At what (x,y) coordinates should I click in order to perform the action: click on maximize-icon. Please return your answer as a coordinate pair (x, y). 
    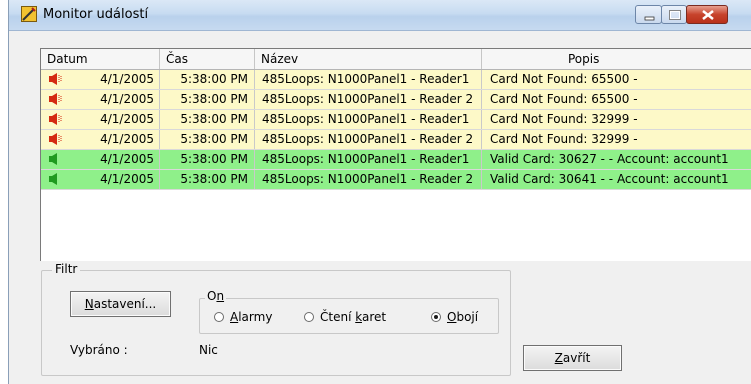
    Looking at the image, I should click on (675, 15).